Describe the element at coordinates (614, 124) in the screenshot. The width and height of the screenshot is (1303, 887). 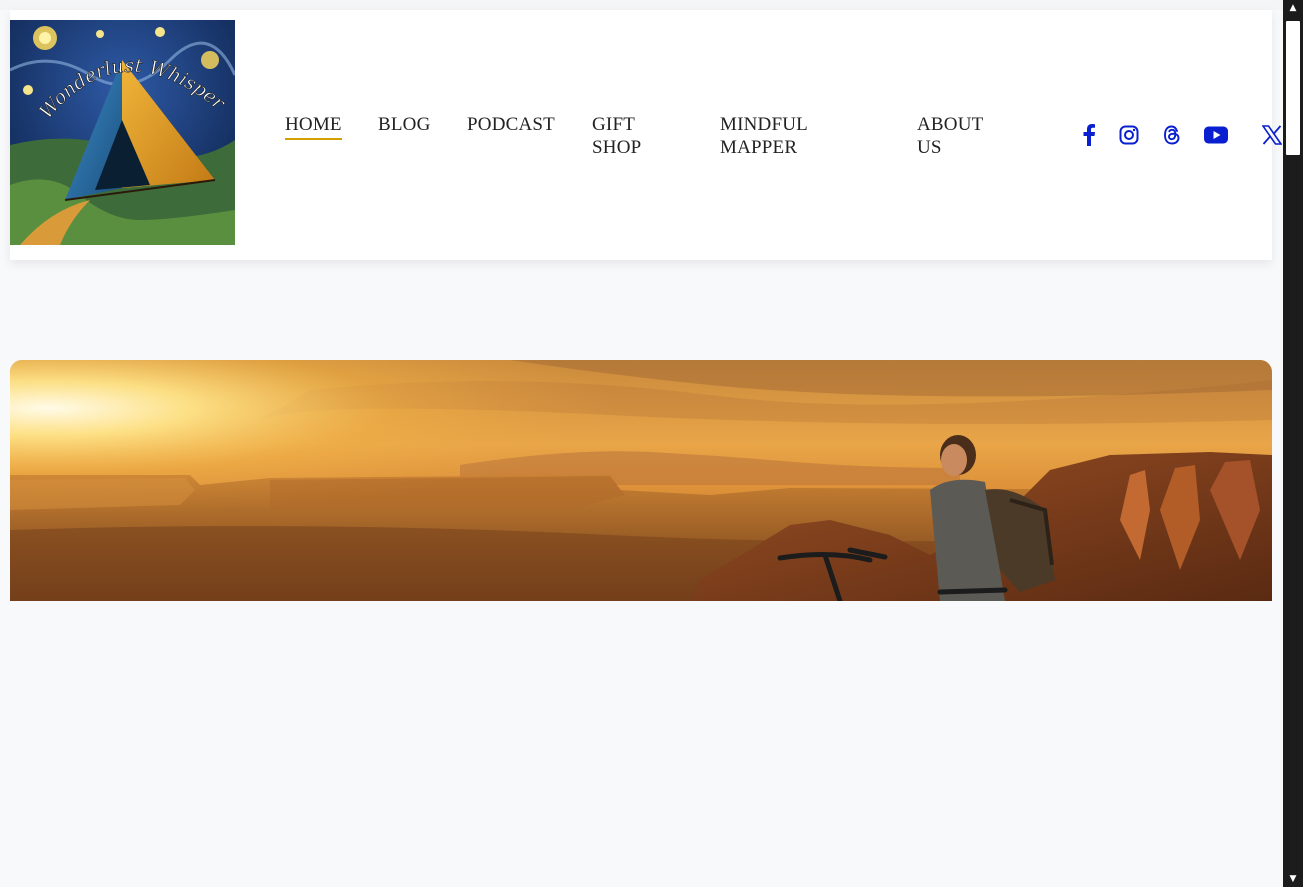
I see `nav-gift-shop-line1: GIFT` at that location.